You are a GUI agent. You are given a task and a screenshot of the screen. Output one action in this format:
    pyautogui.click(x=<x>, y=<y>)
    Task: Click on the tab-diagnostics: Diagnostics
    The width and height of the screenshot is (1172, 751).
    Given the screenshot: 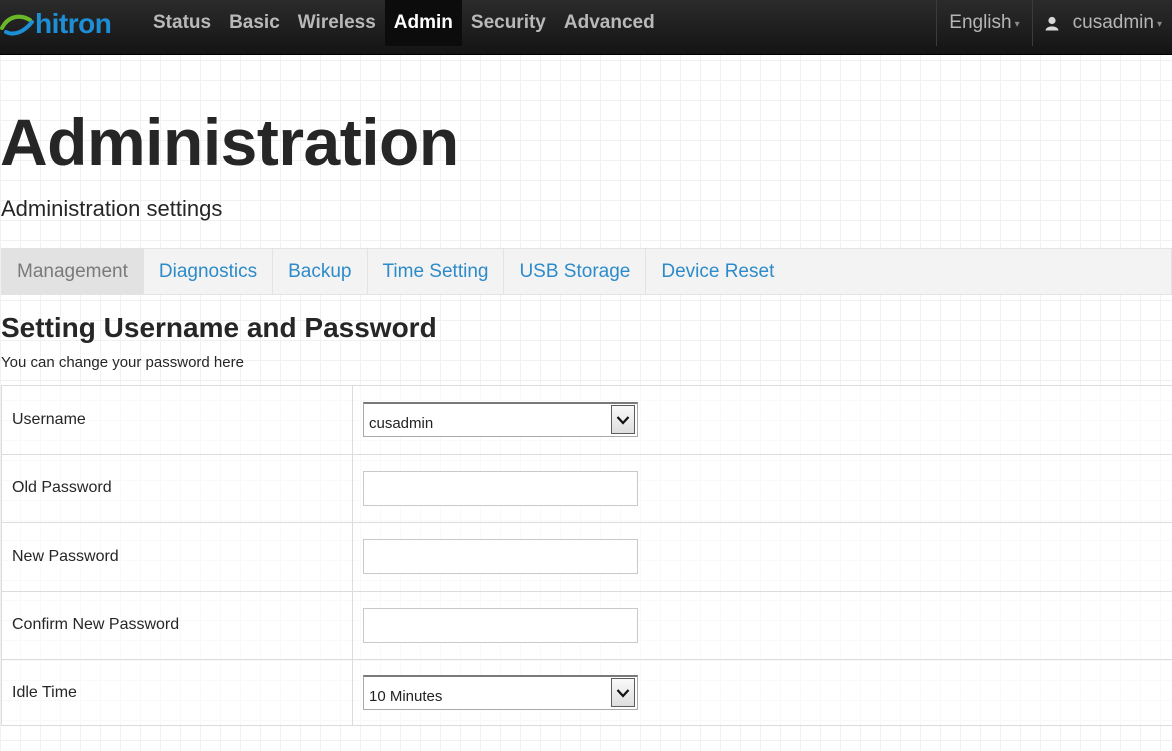 What is the action you would take?
    pyautogui.click(x=209, y=271)
    